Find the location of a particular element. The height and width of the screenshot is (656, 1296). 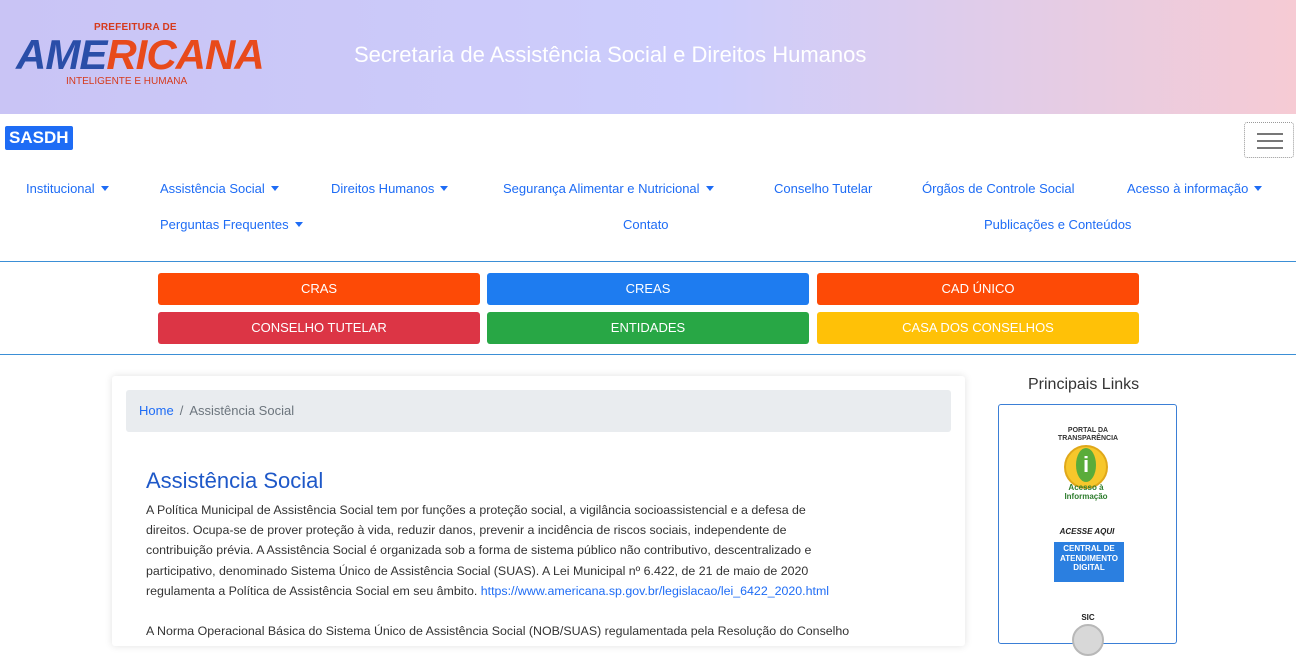

nav-direitos-humanos: Direitos Humanos is located at coordinates (390, 188).